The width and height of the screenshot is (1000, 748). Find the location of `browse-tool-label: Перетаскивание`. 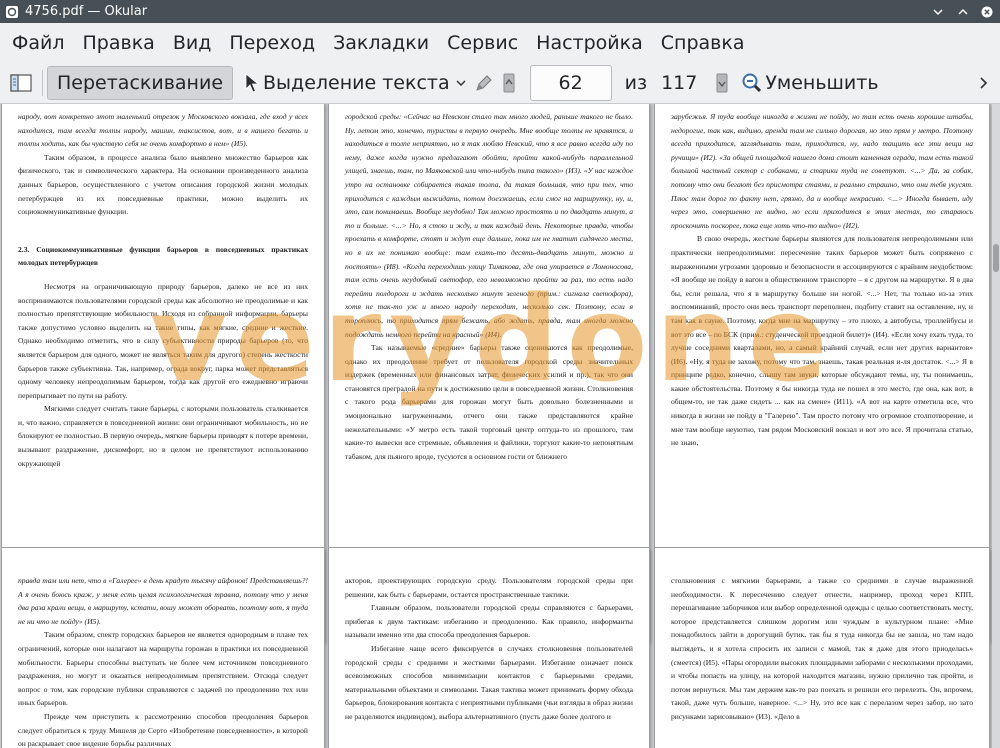

browse-tool-label: Перетаскивание is located at coordinates (140, 83).